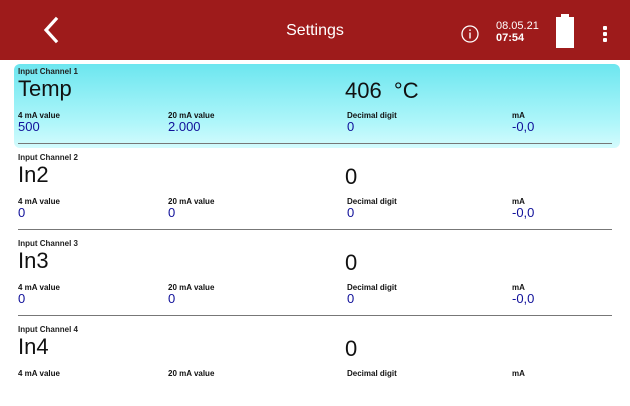 This screenshot has height=406, width=630. What do you see at coordinates (315, 30) in the screenshot?
I see `app-bar: Settings 08.05.21 07:54` at bounding box center [315, 30].